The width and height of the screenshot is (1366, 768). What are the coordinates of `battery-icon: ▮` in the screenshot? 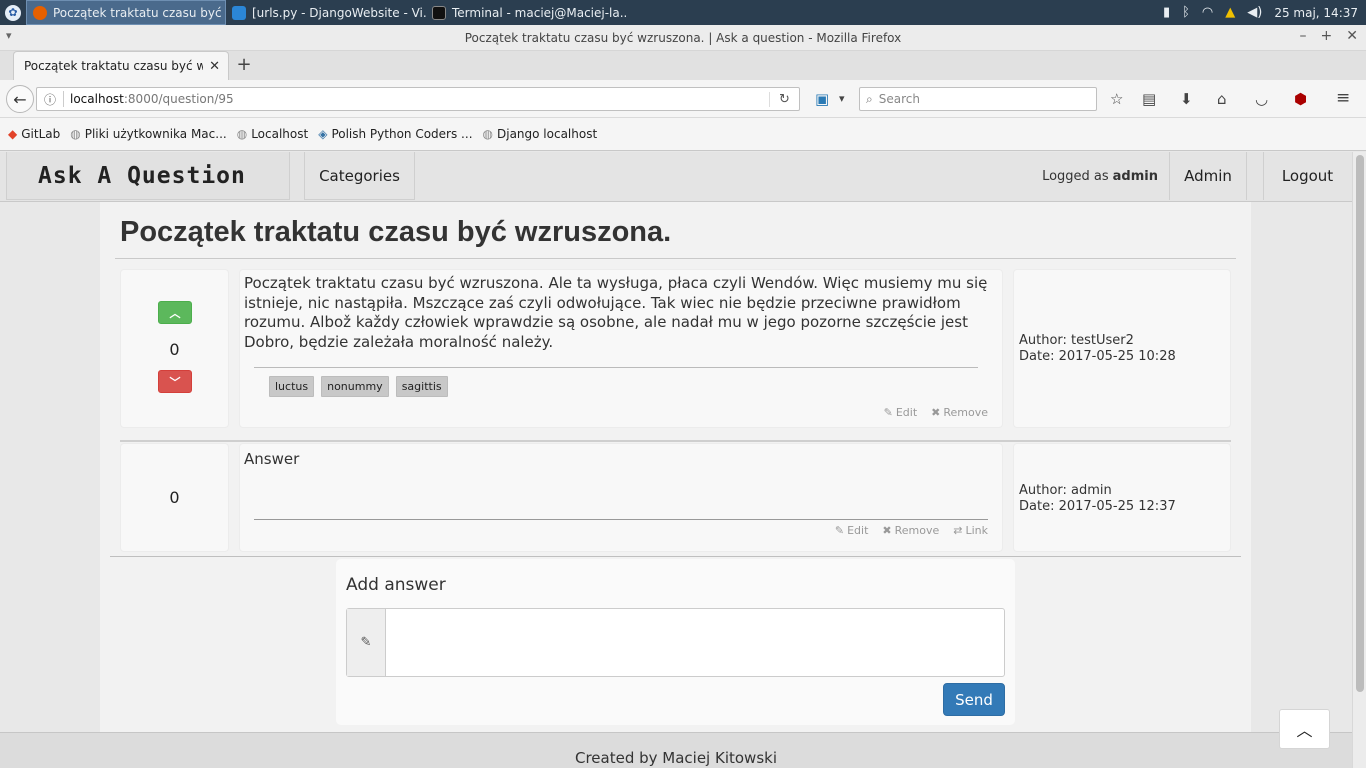 It's located at (1166, 12).